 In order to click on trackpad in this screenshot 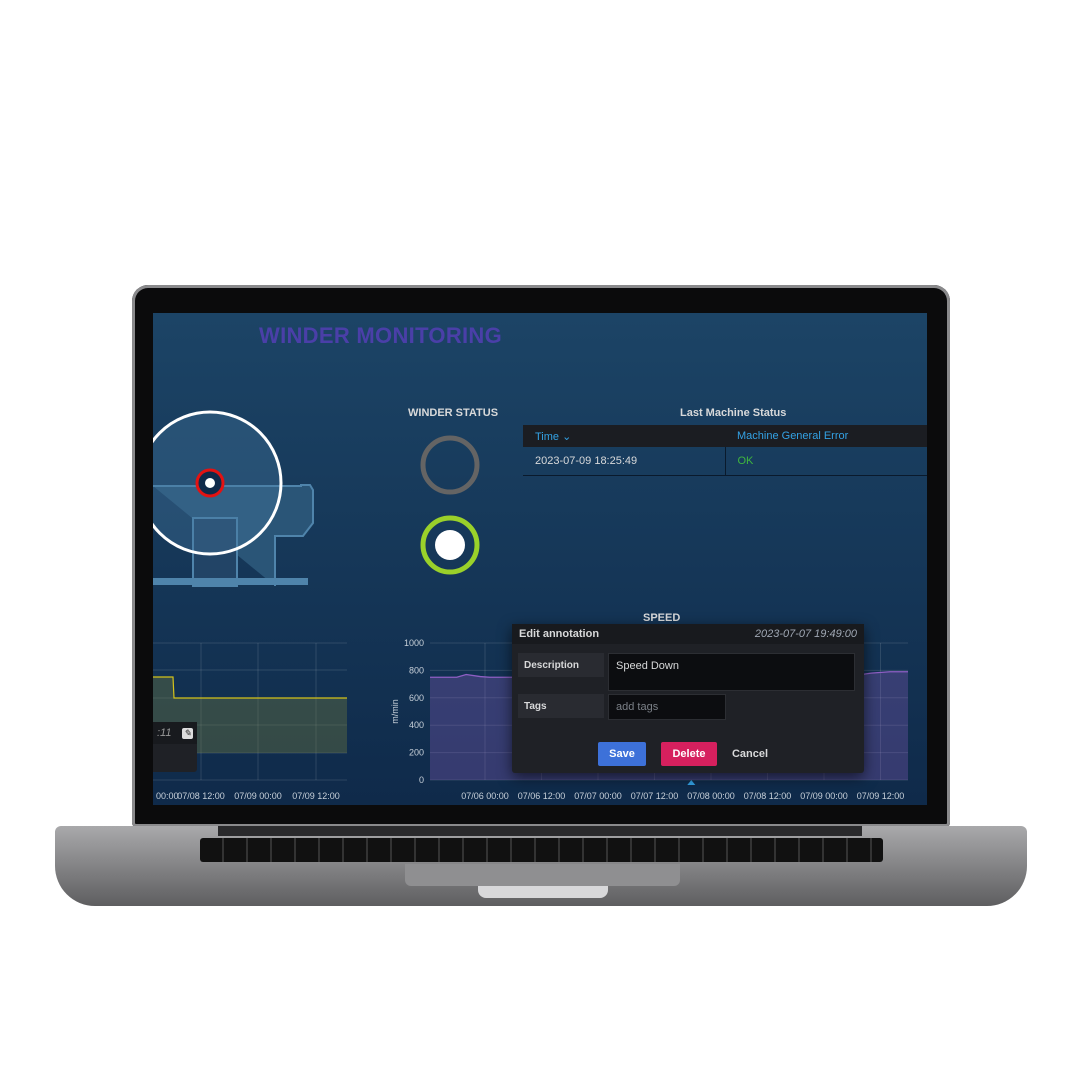, I will do `click(542, 875)`.